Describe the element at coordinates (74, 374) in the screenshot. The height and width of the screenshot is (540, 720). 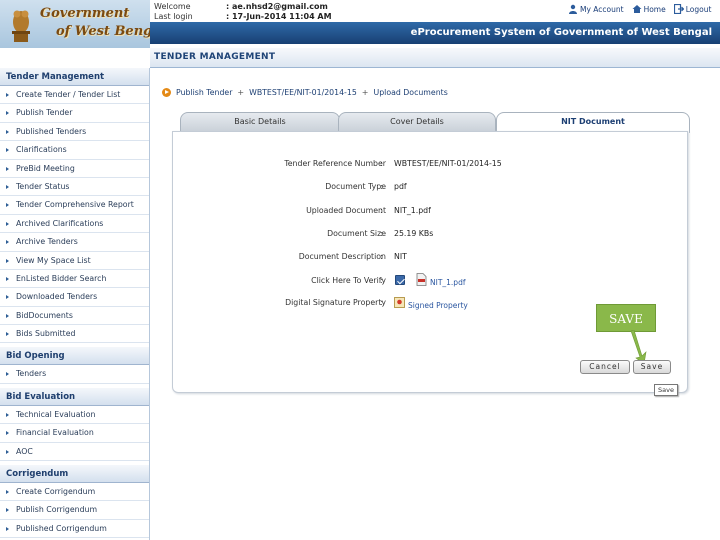
I see `sidebar-item-tenders: Tenders` at that location.